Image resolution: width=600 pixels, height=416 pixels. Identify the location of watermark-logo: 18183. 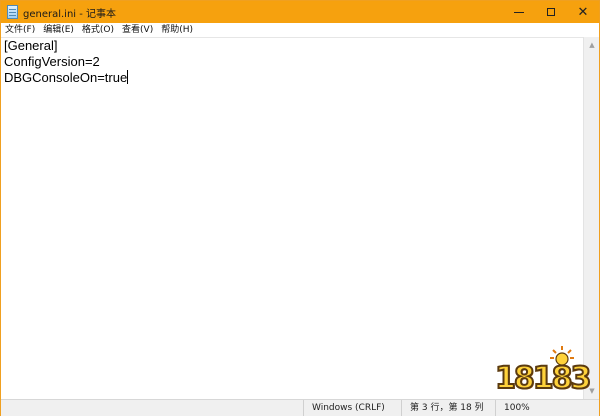
(543, 375).